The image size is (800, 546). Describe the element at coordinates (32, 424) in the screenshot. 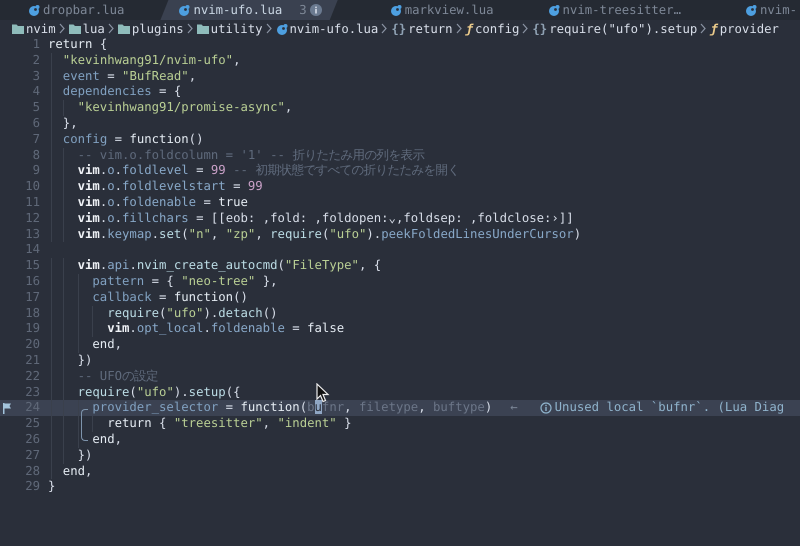

I see `line-number: 25` at that location.